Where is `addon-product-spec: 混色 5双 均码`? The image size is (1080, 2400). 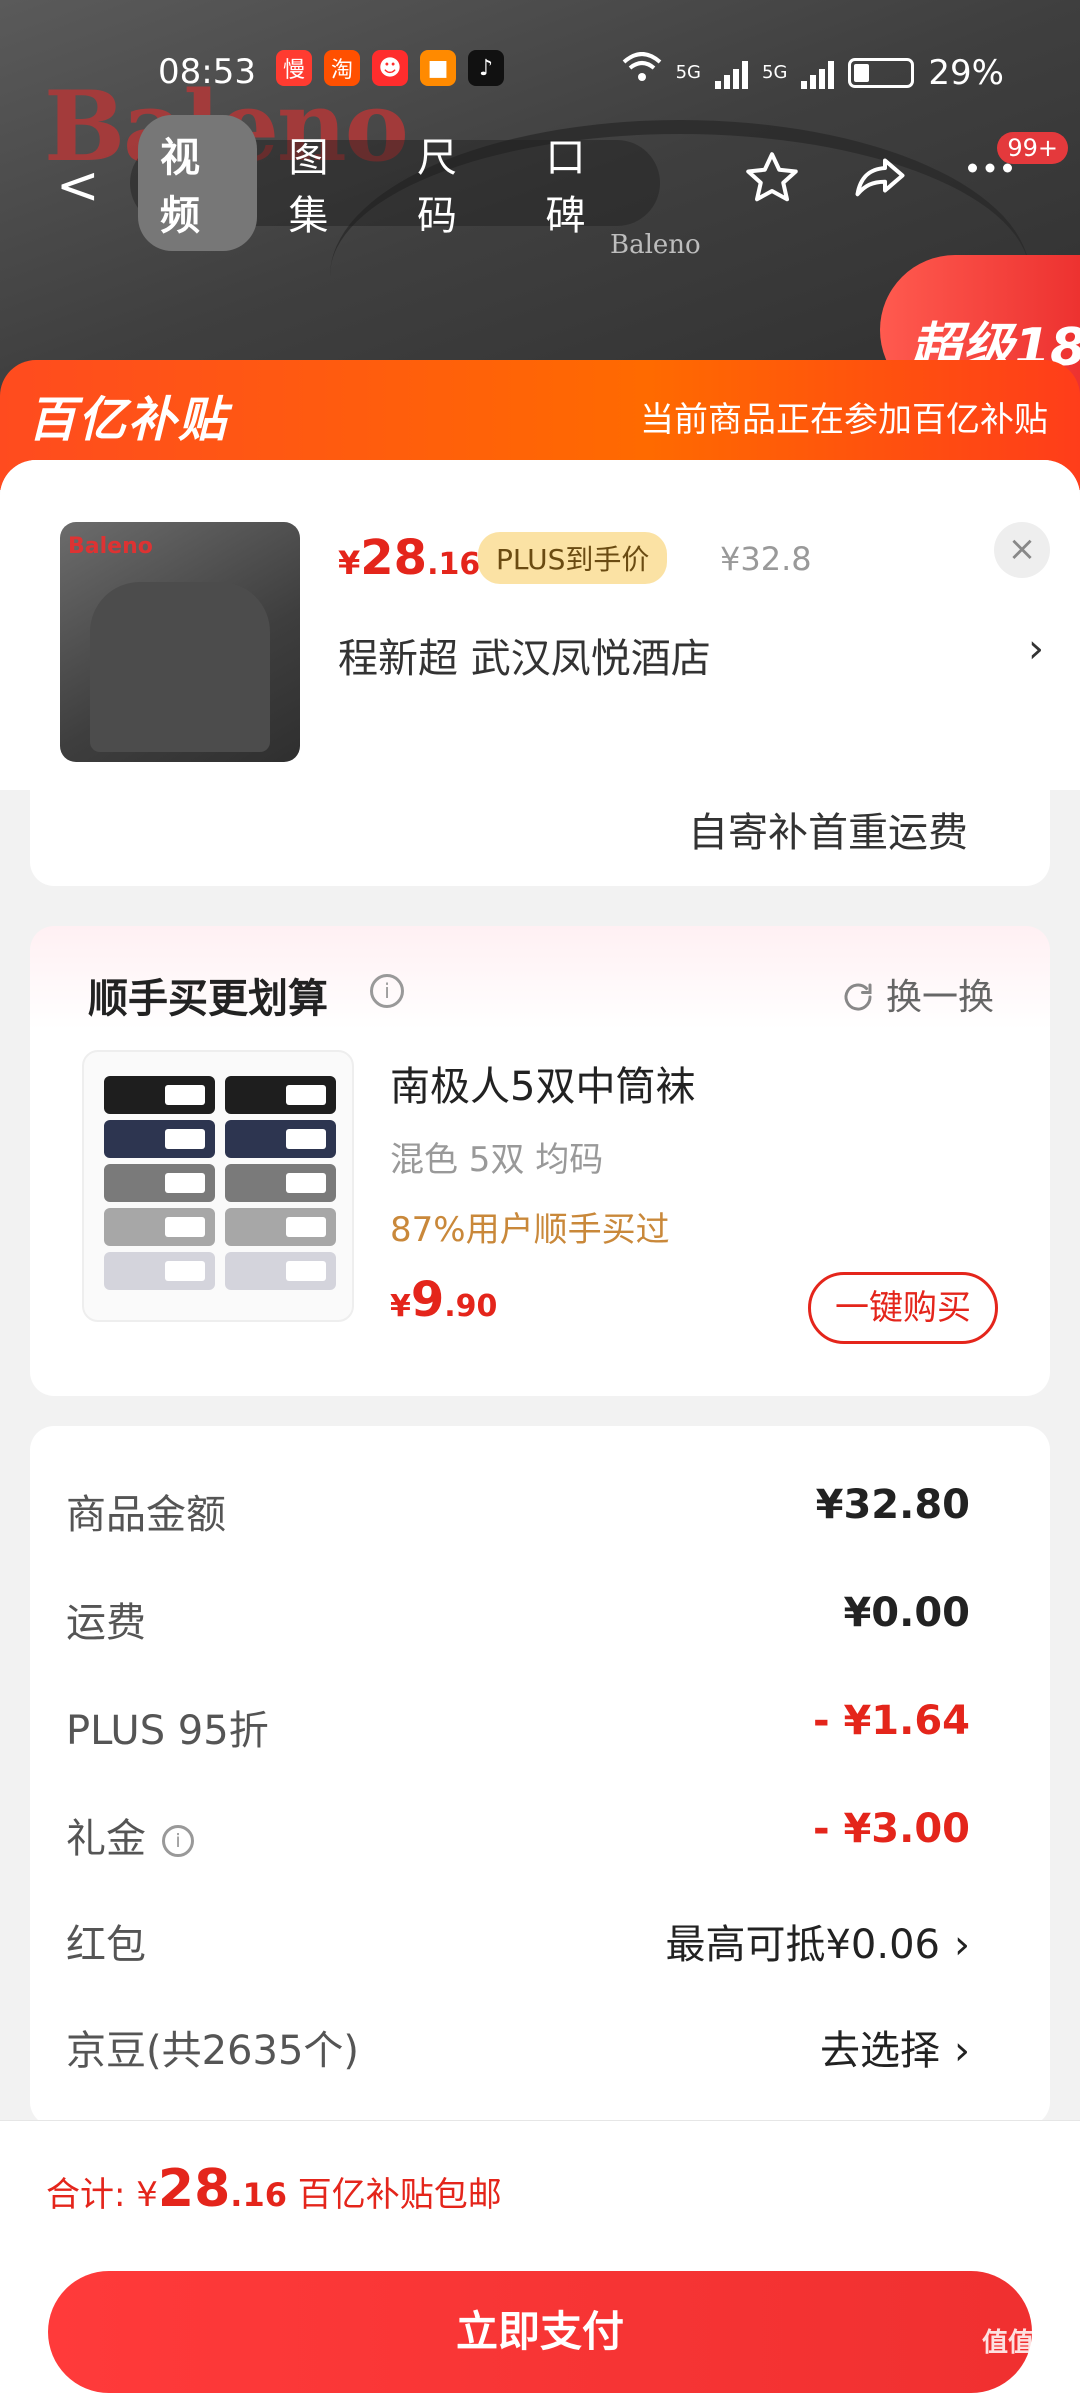 addon-product-spec: 混色 5双 均码 is located at coordinates (497, 1160).